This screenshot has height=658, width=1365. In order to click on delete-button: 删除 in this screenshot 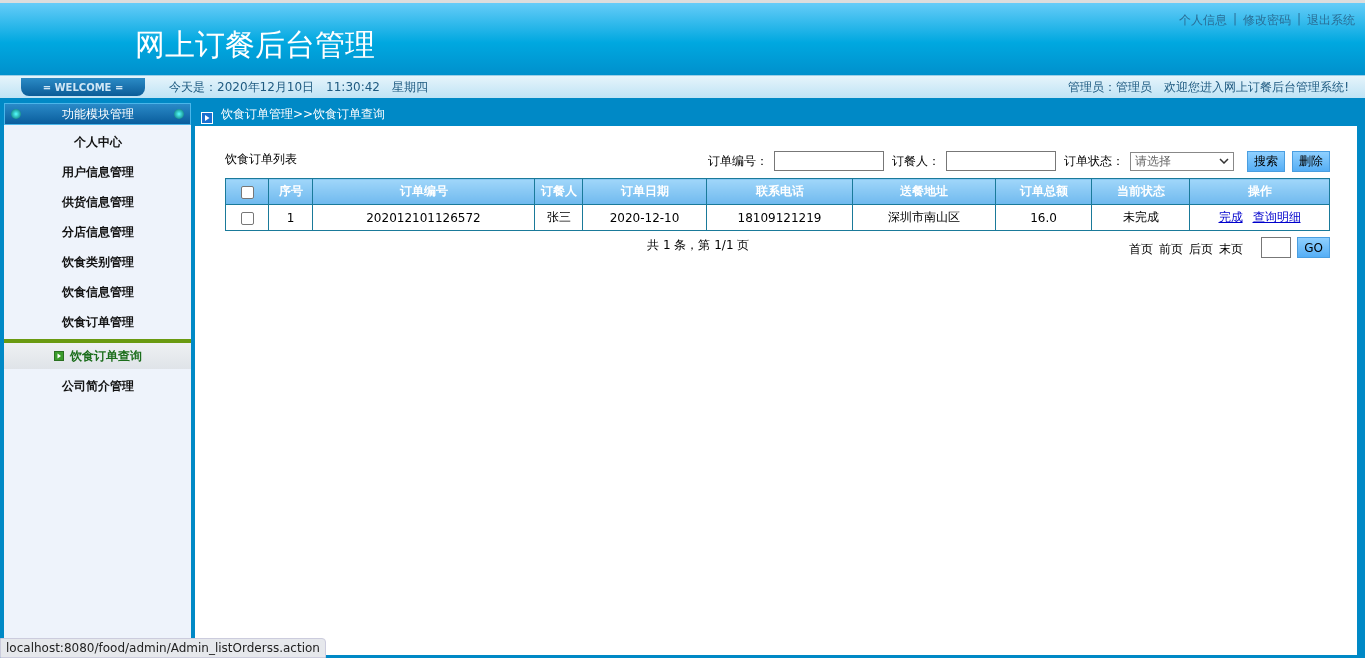, I will do `click(1311, 161)`.